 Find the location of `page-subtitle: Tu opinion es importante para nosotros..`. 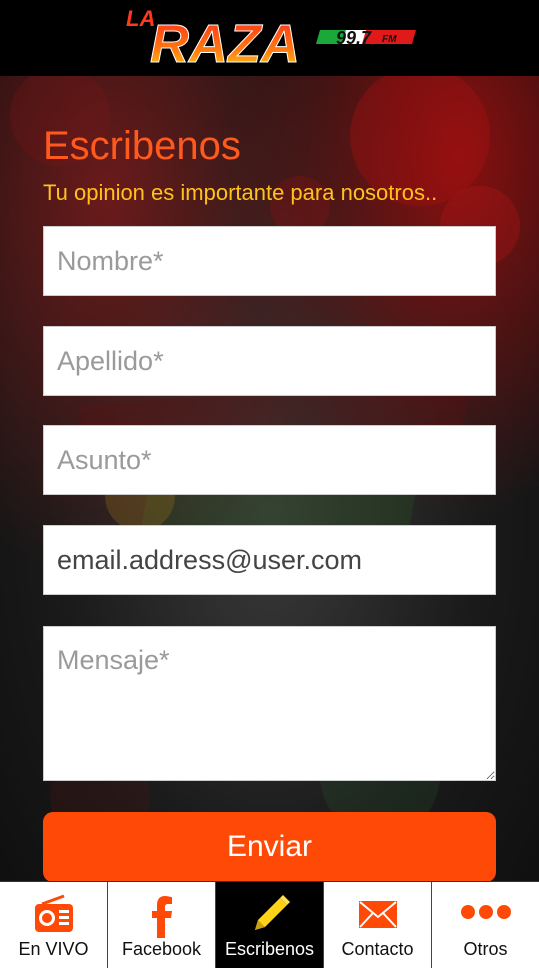

page-subtitle: Tu opinion es importante para nosotros.. is located at coordinates (240, 192).